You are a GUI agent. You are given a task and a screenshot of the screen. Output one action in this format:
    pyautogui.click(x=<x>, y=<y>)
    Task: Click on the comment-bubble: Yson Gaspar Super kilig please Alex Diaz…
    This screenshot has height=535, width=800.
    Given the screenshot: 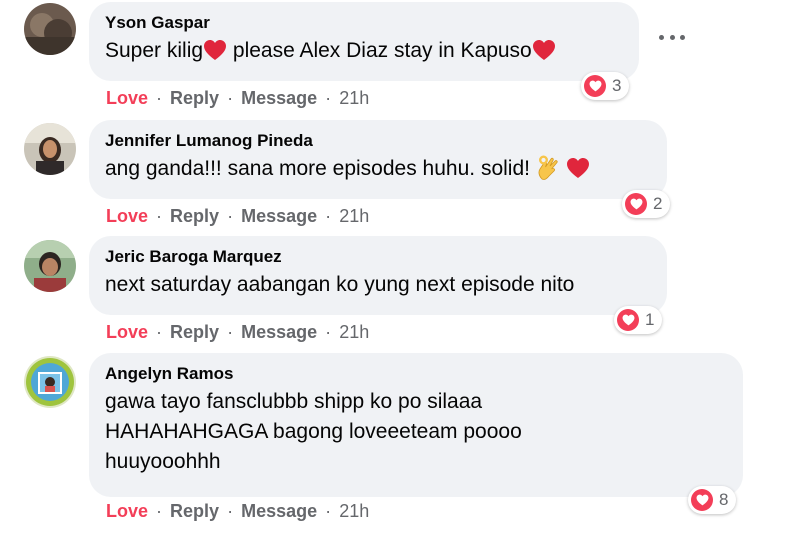 What is the action you would take?
    pyautogui.click(x=364, y=41)
    